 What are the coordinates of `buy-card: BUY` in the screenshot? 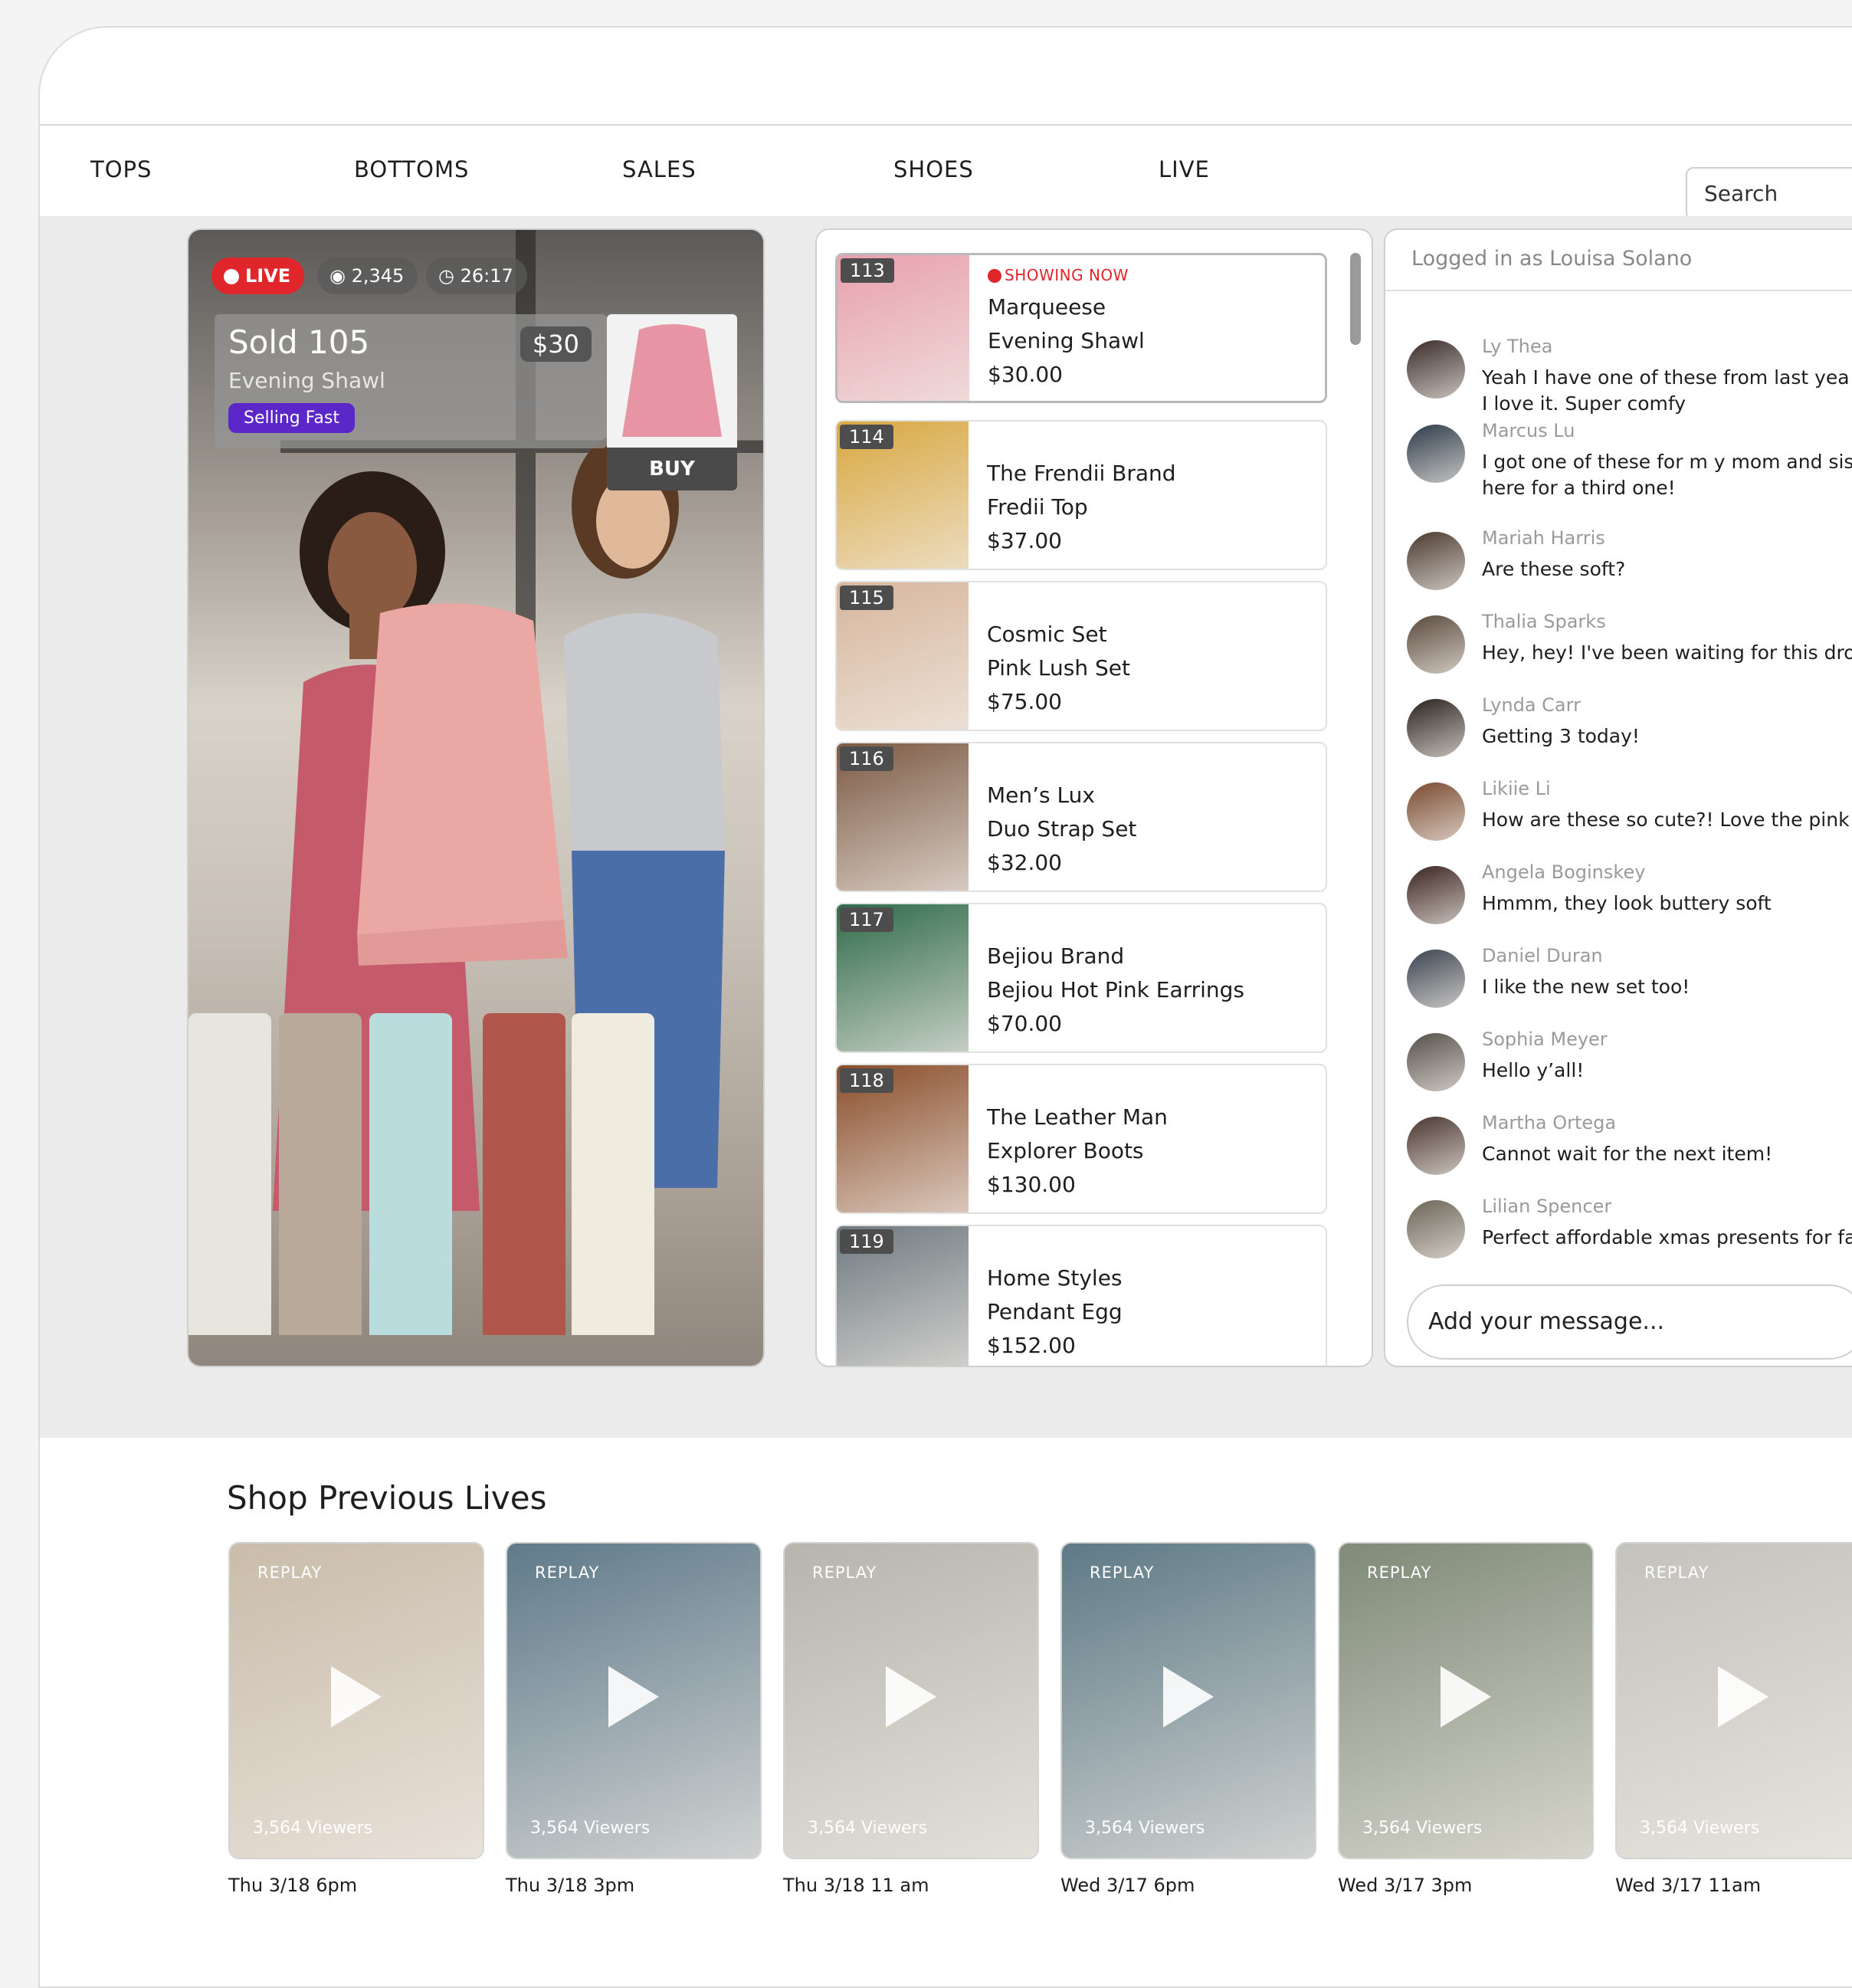 It's located at (672, 402).